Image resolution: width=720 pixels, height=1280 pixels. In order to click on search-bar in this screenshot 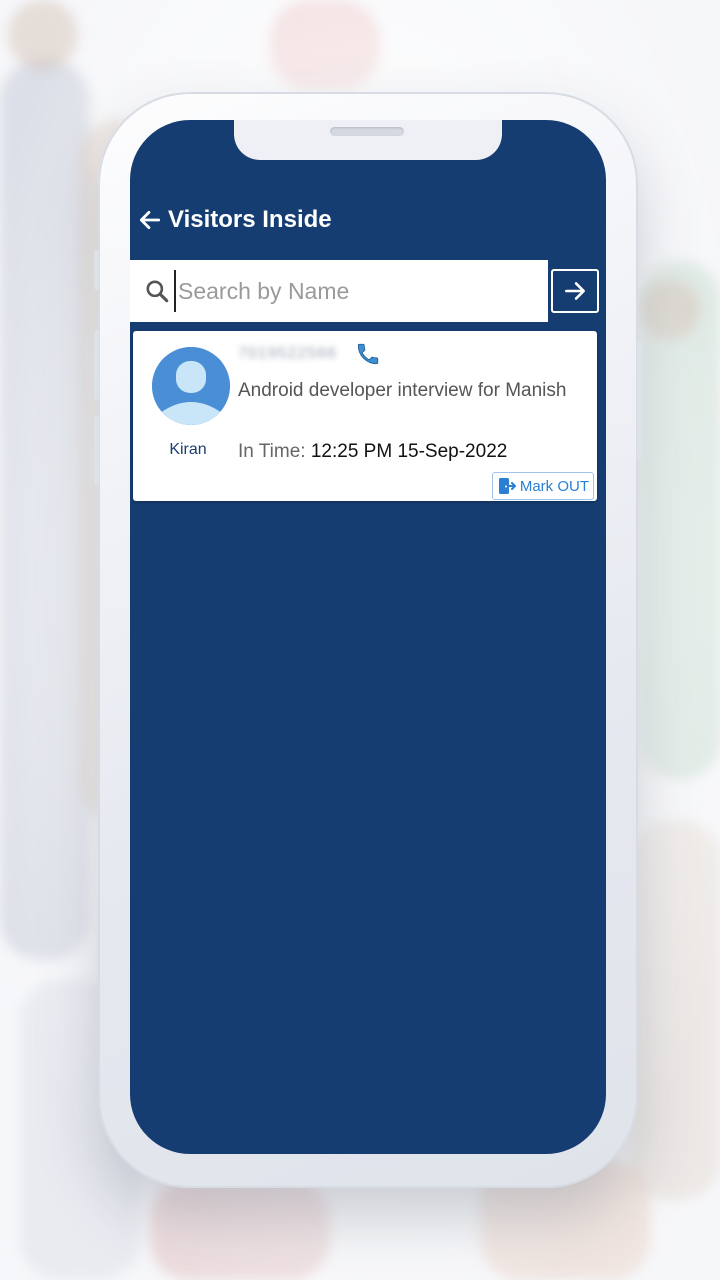, I will do `click(366, 291)`.